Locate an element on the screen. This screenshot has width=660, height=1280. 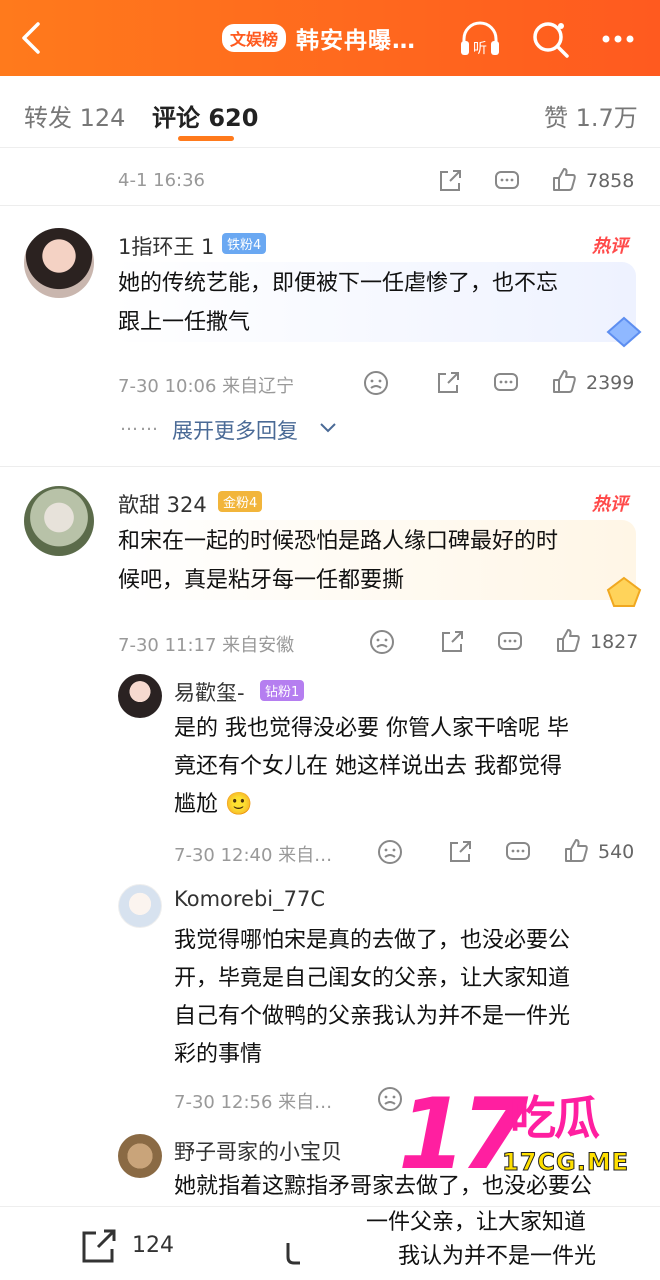
reply-text-line: 一件父亲，让大家知道 is located at coordinates (476, 1222).